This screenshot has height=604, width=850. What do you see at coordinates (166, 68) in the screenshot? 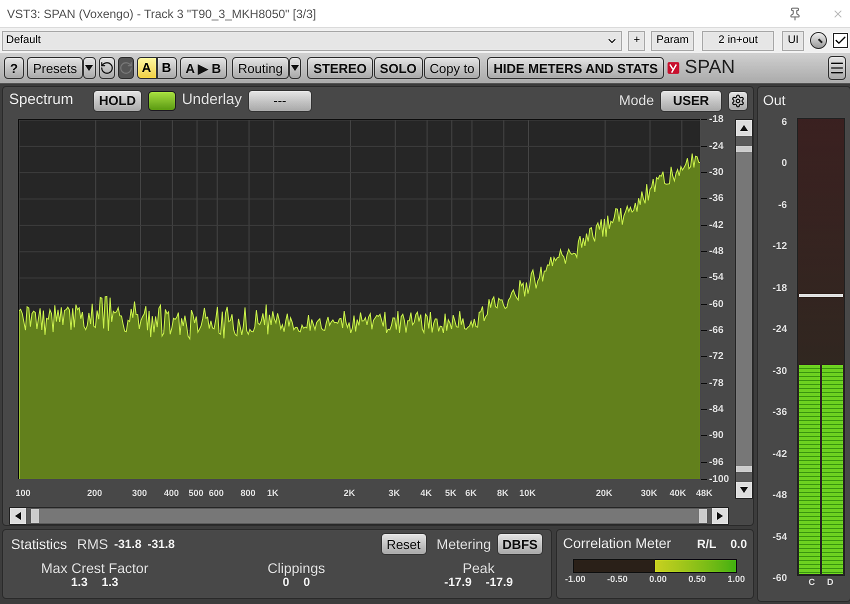
I see `ab-toggle: B` at bounding box center [166, 68].